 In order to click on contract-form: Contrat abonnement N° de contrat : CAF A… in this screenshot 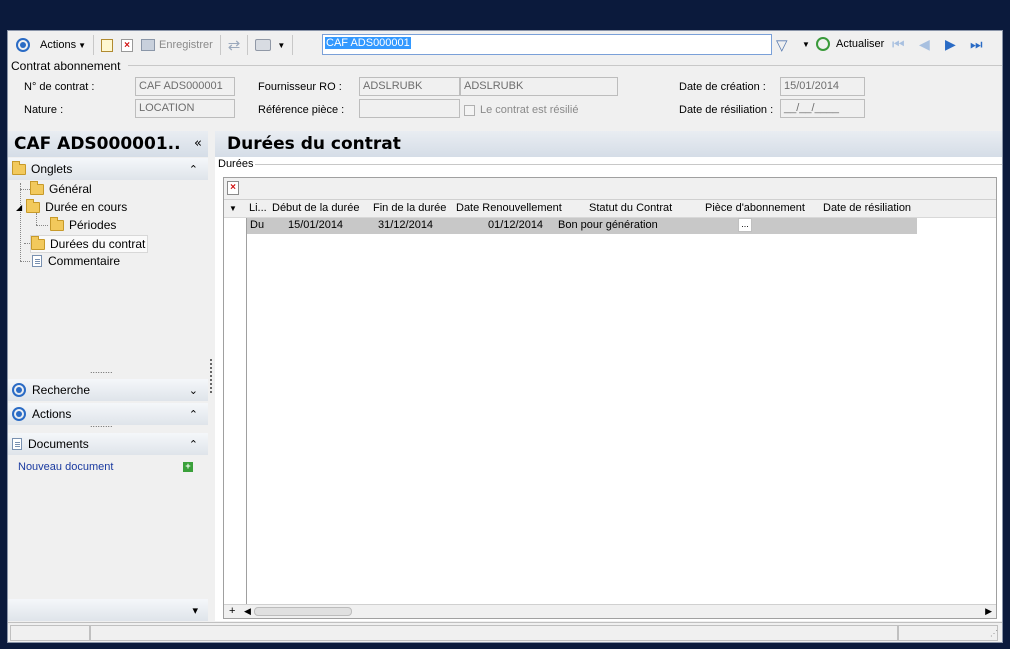, I will do `click(505, 94)`.